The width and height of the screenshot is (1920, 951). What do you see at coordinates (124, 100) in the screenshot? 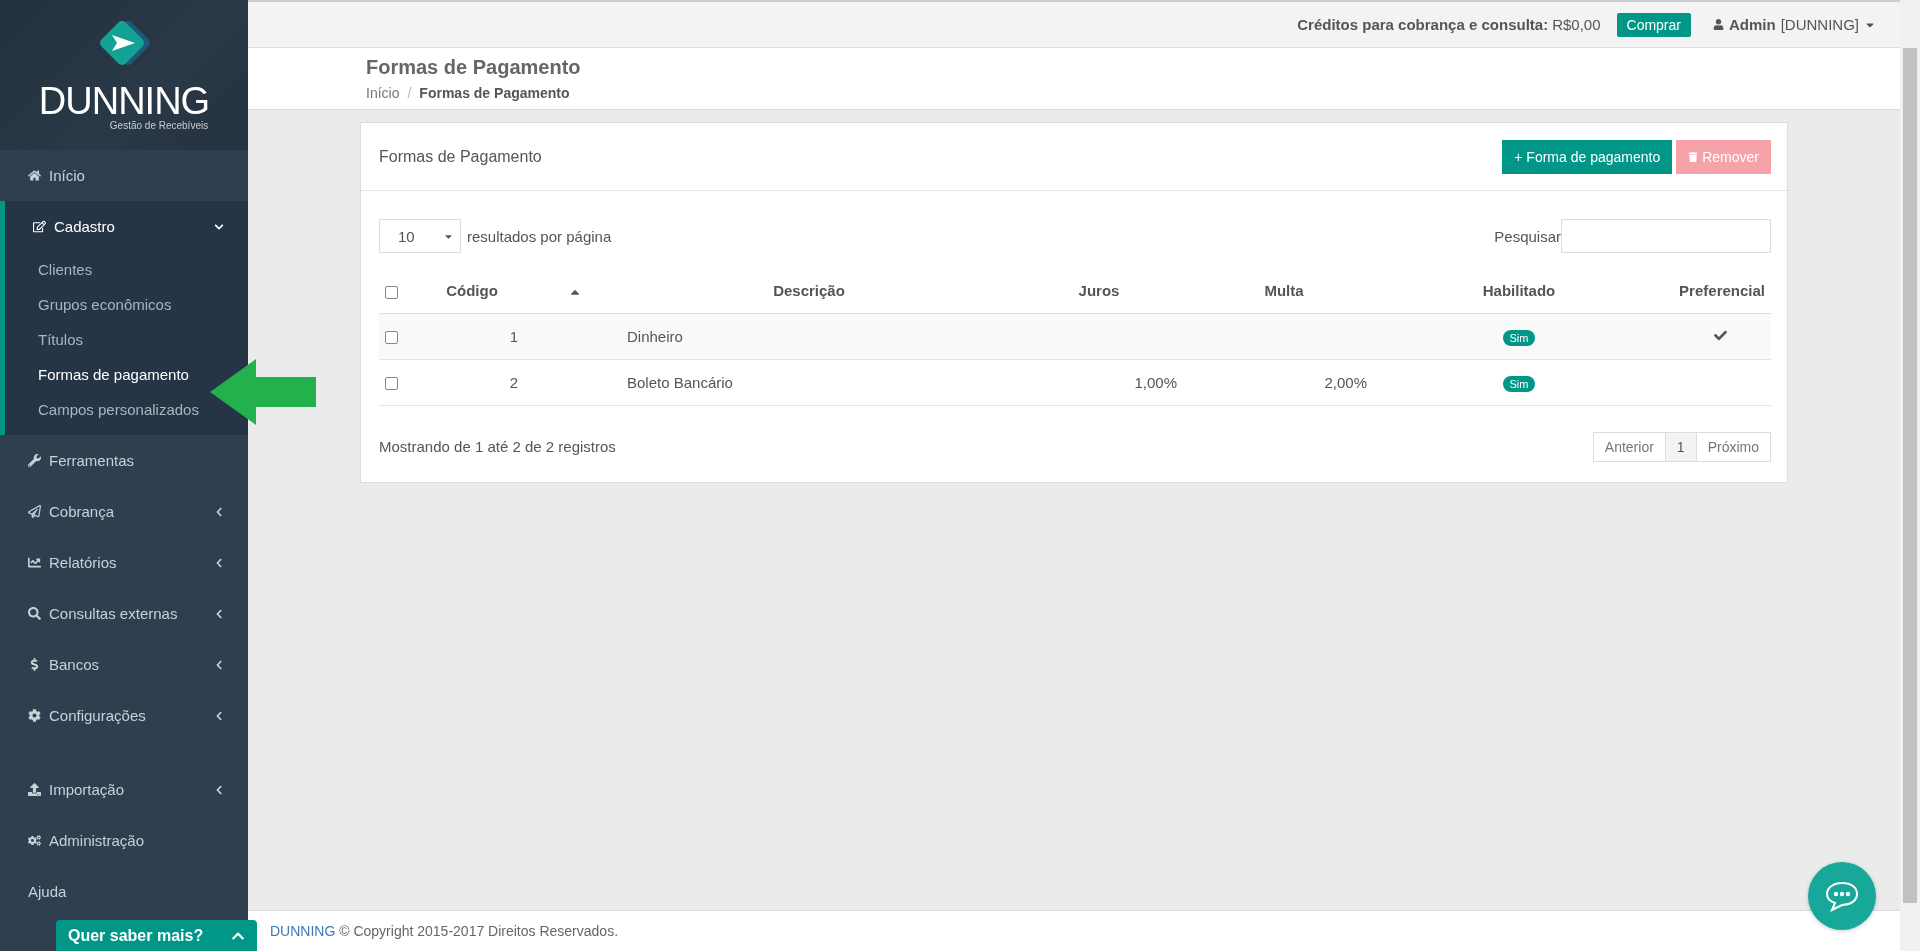
I see `logo-text: DUNNING` at bounding box center [124, 100].